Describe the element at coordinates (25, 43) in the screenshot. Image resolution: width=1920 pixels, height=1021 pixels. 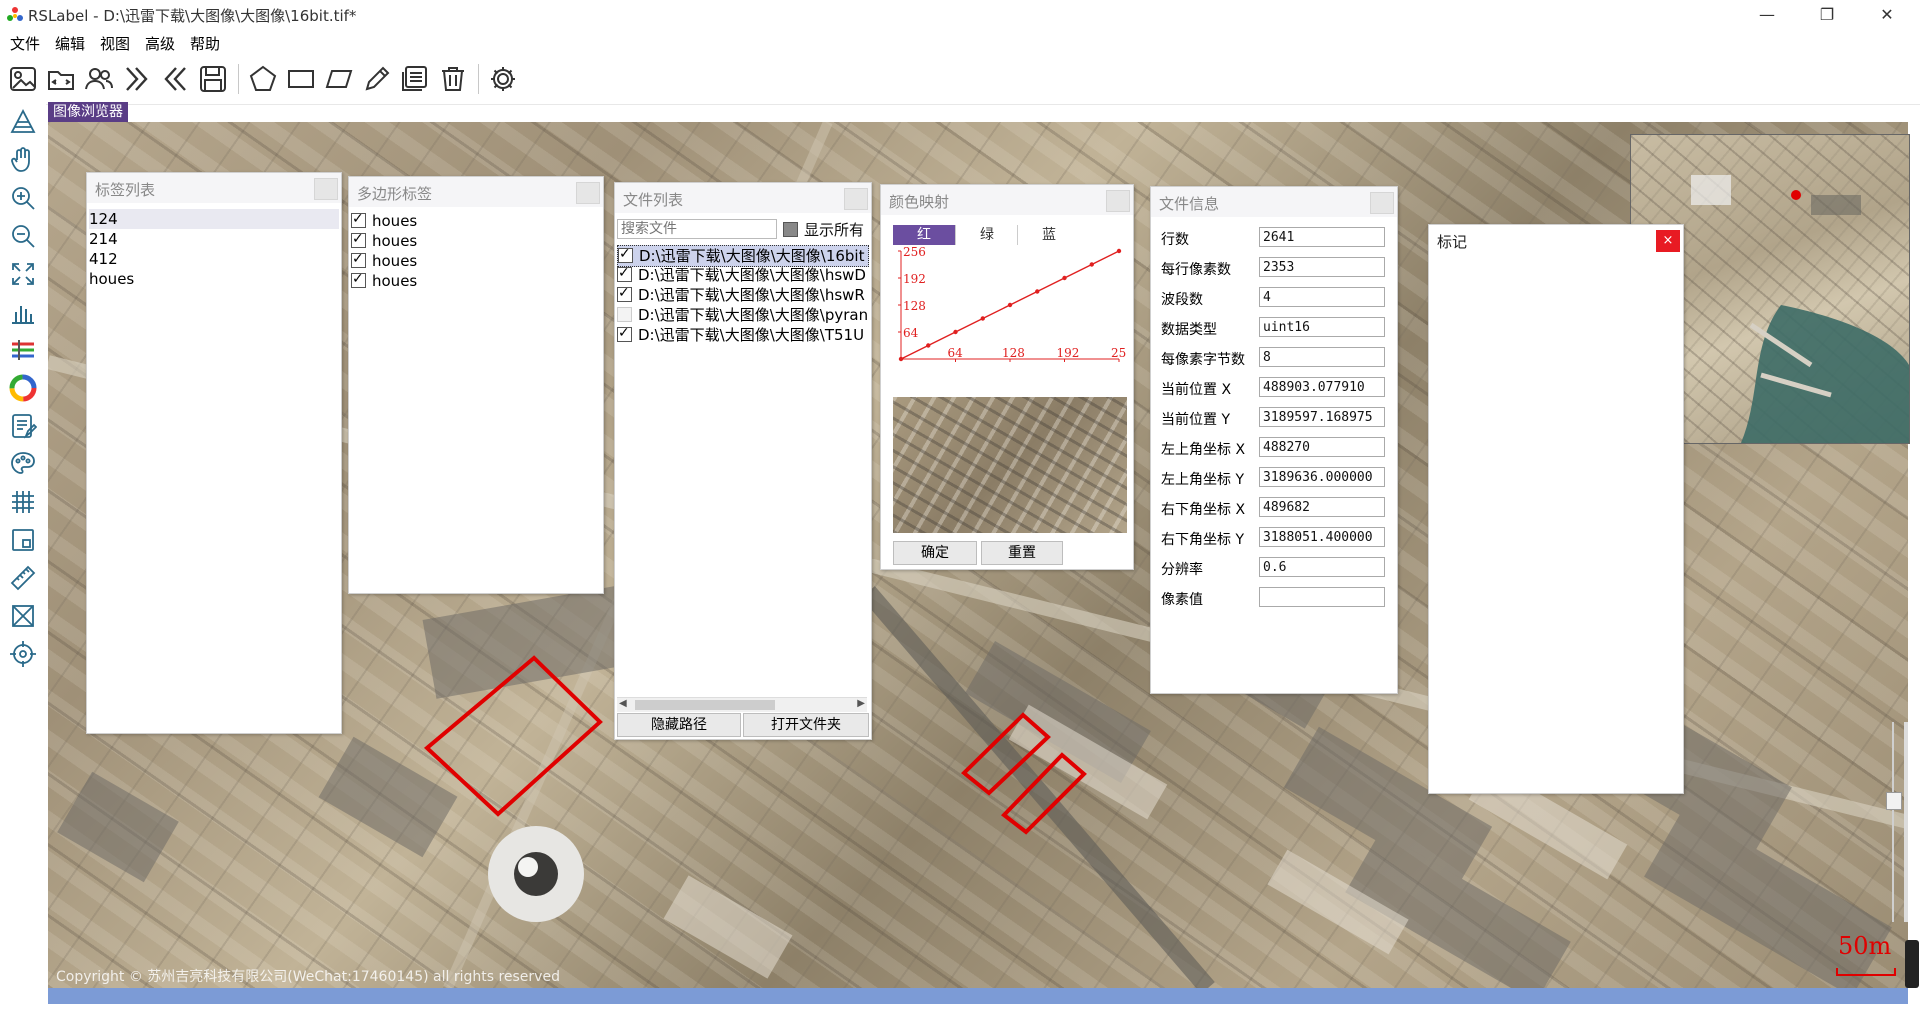
I see `menu-file: 文件` at that location.